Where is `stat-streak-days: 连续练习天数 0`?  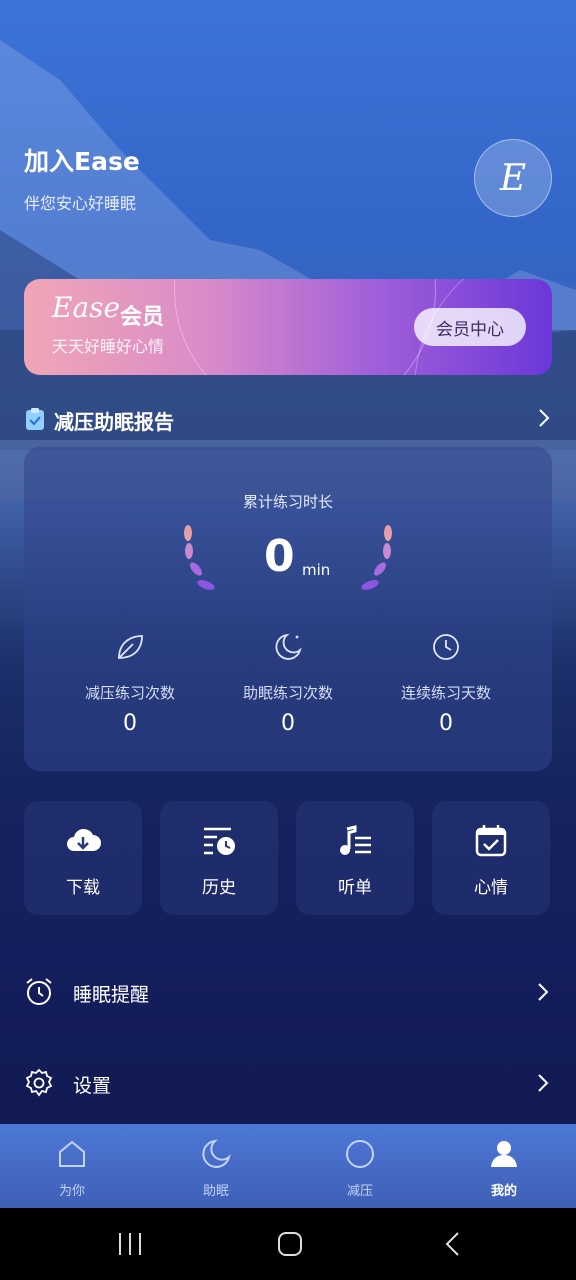
stat-streak-days: 连续练习天数 0 is located at coordinates (446, 684).